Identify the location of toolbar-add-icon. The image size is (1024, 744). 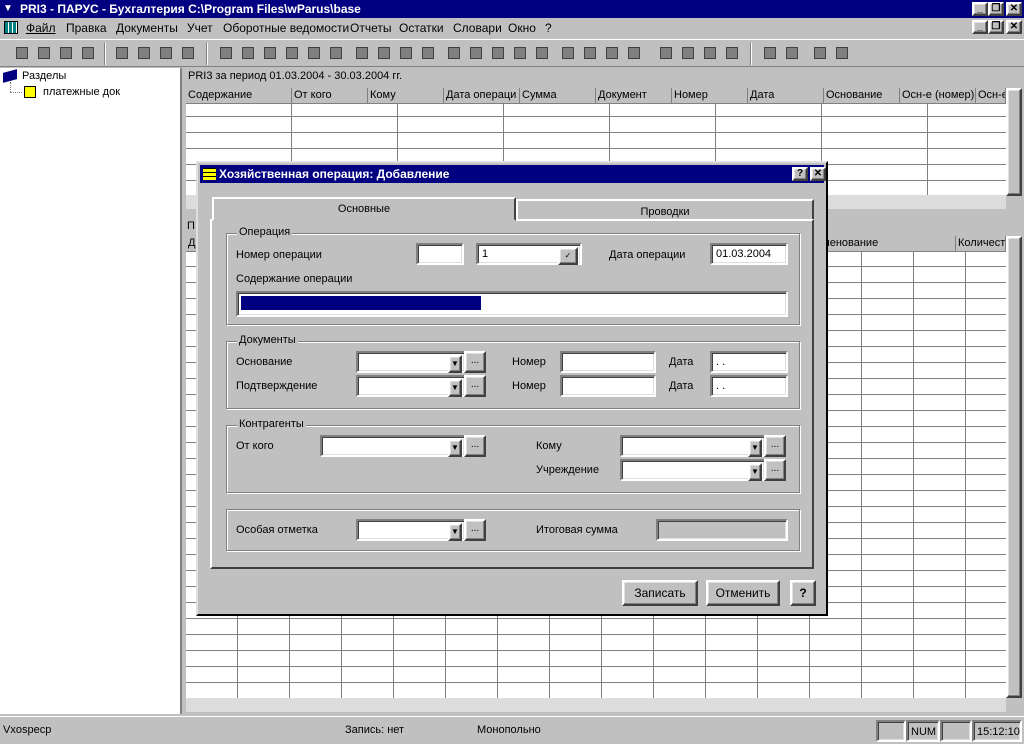
(22, 53).